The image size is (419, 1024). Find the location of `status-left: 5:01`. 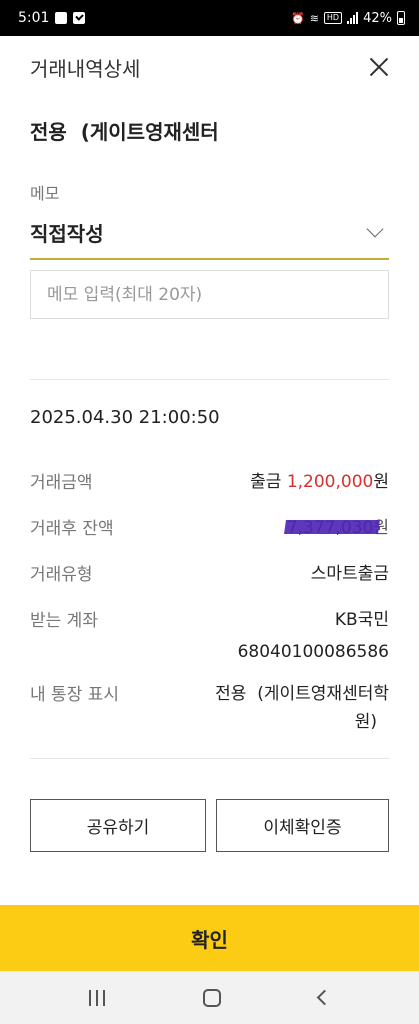

status-left: 5:01 is located at coordinates (52, 18).